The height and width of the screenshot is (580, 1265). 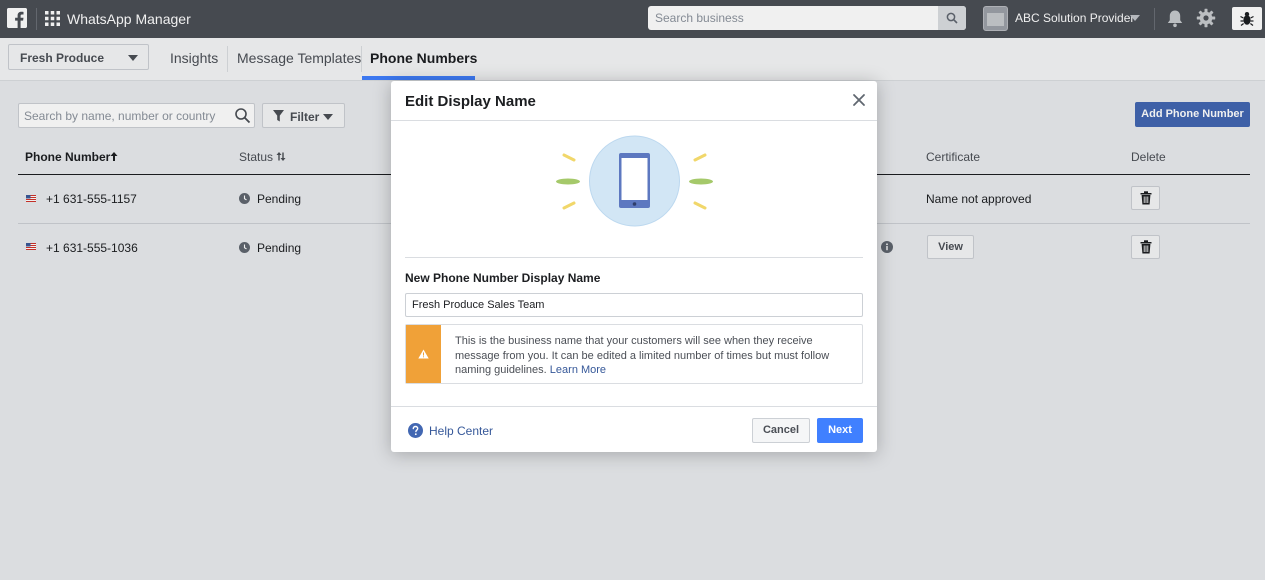 What do you see at coordinates (840, 430) in the screenshot?
I see `next-button: Next` at bounding box center [840, 430].